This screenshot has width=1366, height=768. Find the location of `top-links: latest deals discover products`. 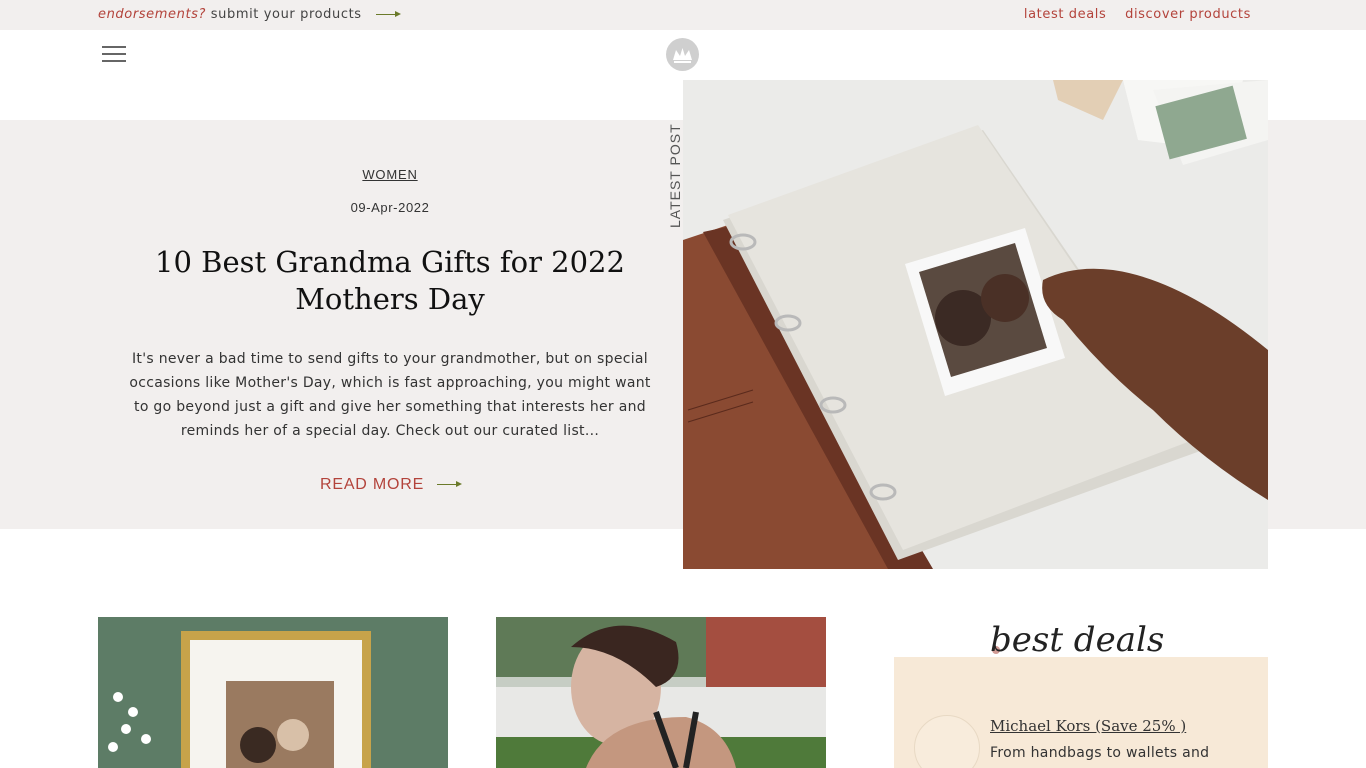

top-links: latest deals discover products is located at coordinates (1130, 14).